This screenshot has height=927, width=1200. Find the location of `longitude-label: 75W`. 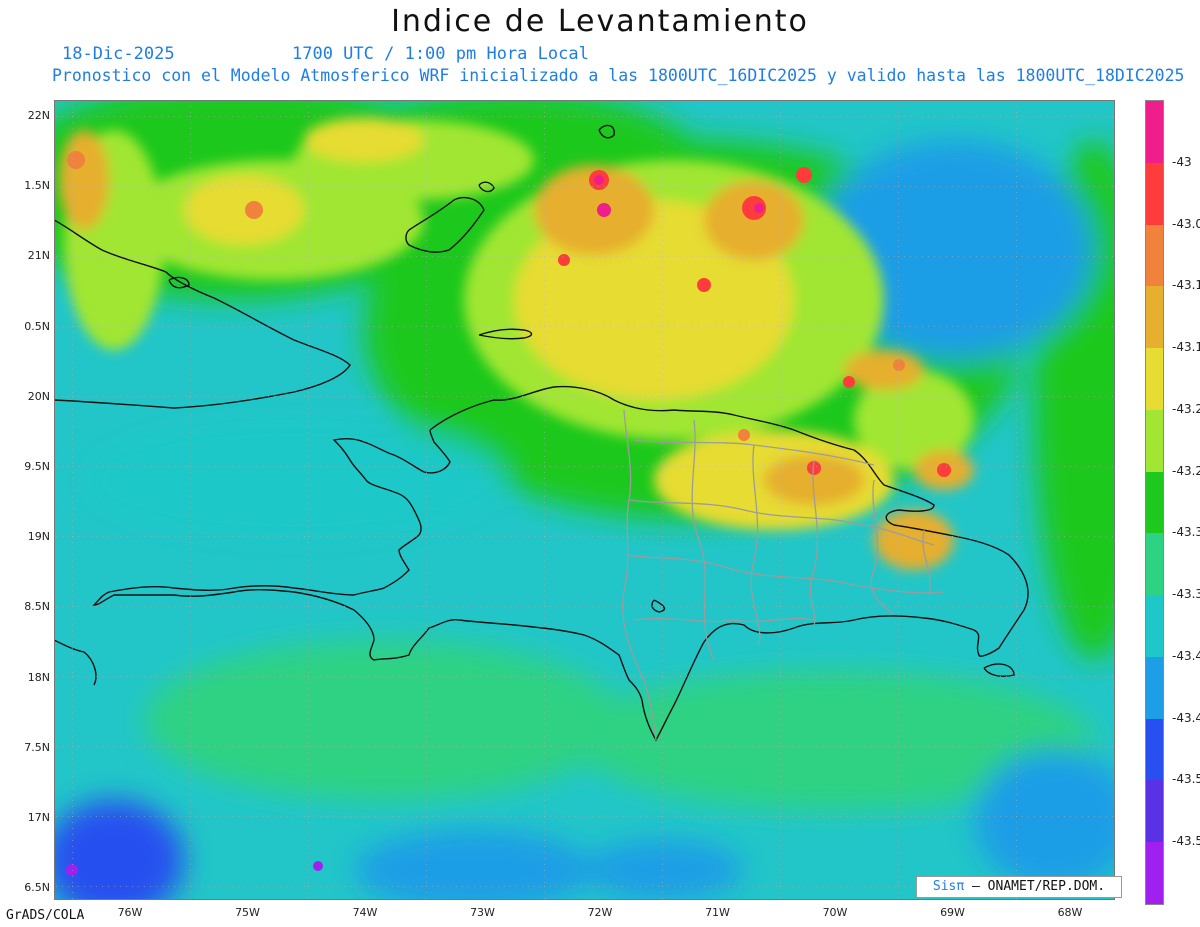

longitude-label: 75W is located at coordinates (247, 912).